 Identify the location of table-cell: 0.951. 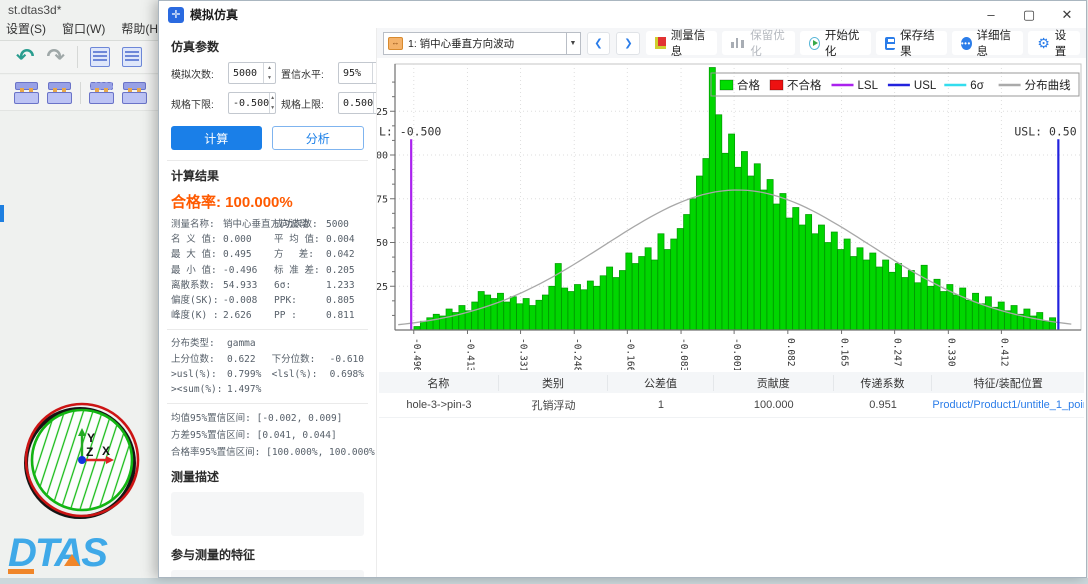
(883, 405).